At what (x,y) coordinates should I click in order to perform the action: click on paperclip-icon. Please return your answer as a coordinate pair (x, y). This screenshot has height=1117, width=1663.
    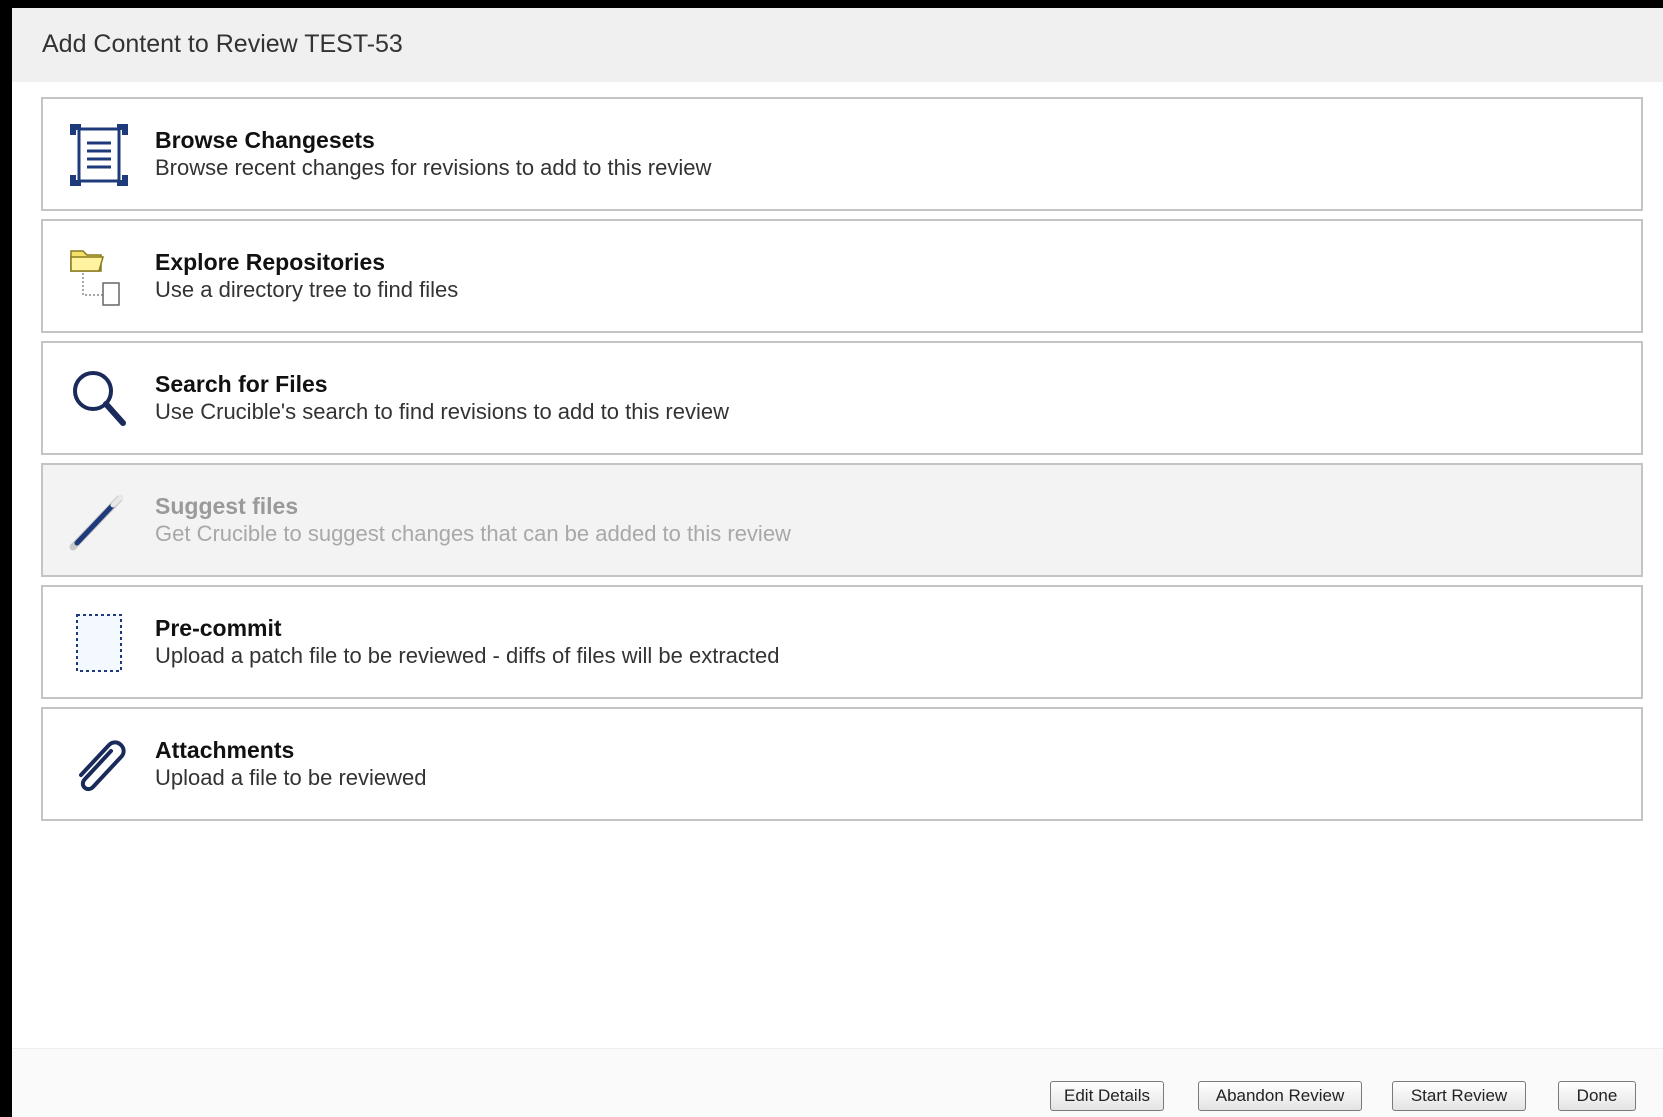
    Looking at the image, I should click on (99, 765).